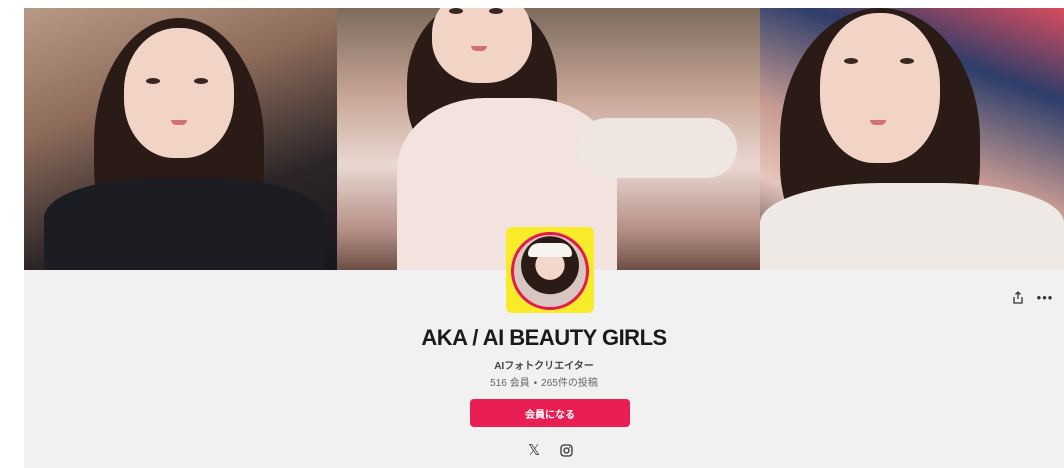 The width and height of the screenshot is (1064, 468). What do you see at coordinates (1045, 297) in the screenshot?
I see `more-options-button: •••` at bounding box center [1045, 297].